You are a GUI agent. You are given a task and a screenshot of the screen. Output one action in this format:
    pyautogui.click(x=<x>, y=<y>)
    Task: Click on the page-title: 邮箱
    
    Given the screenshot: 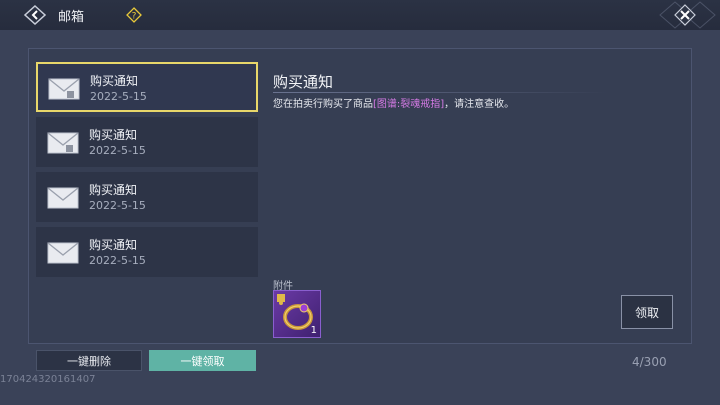 What is the action you would take?
    pyautogui.click(x=71, y=17)
    